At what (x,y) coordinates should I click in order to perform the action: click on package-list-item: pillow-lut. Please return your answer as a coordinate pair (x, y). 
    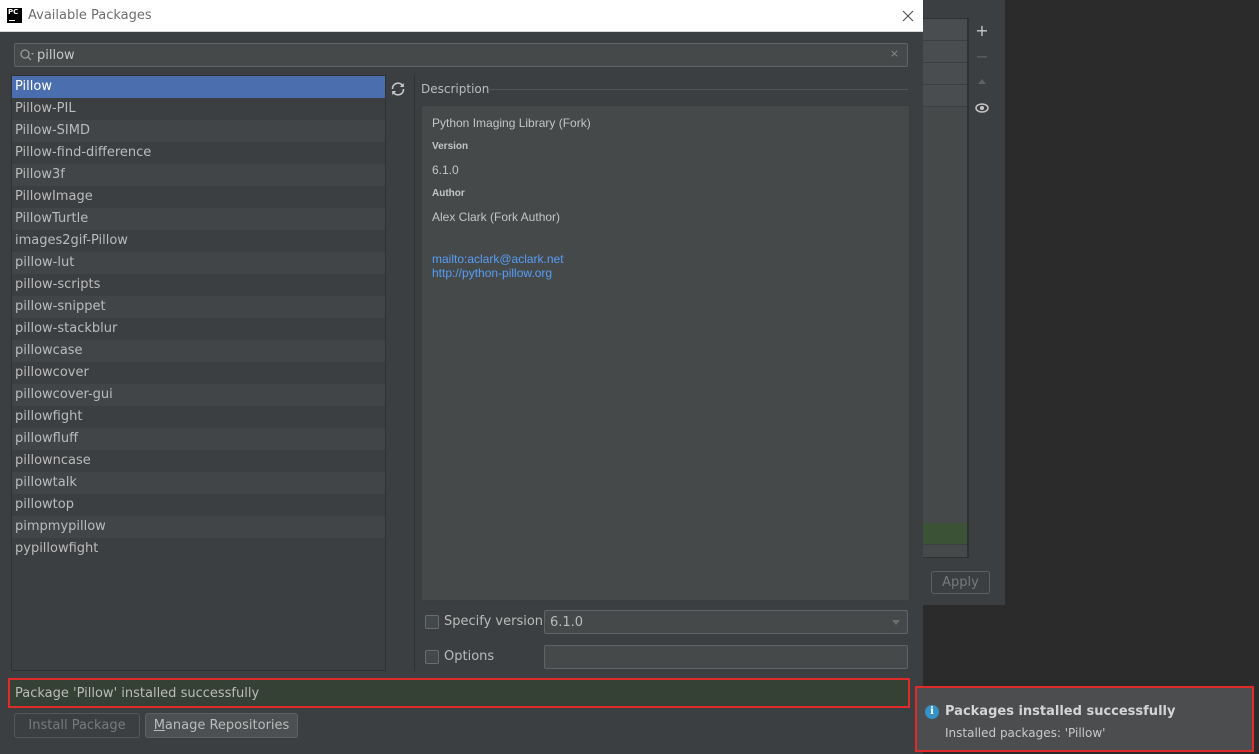
    Looking at the image, I should click on (198, 263).